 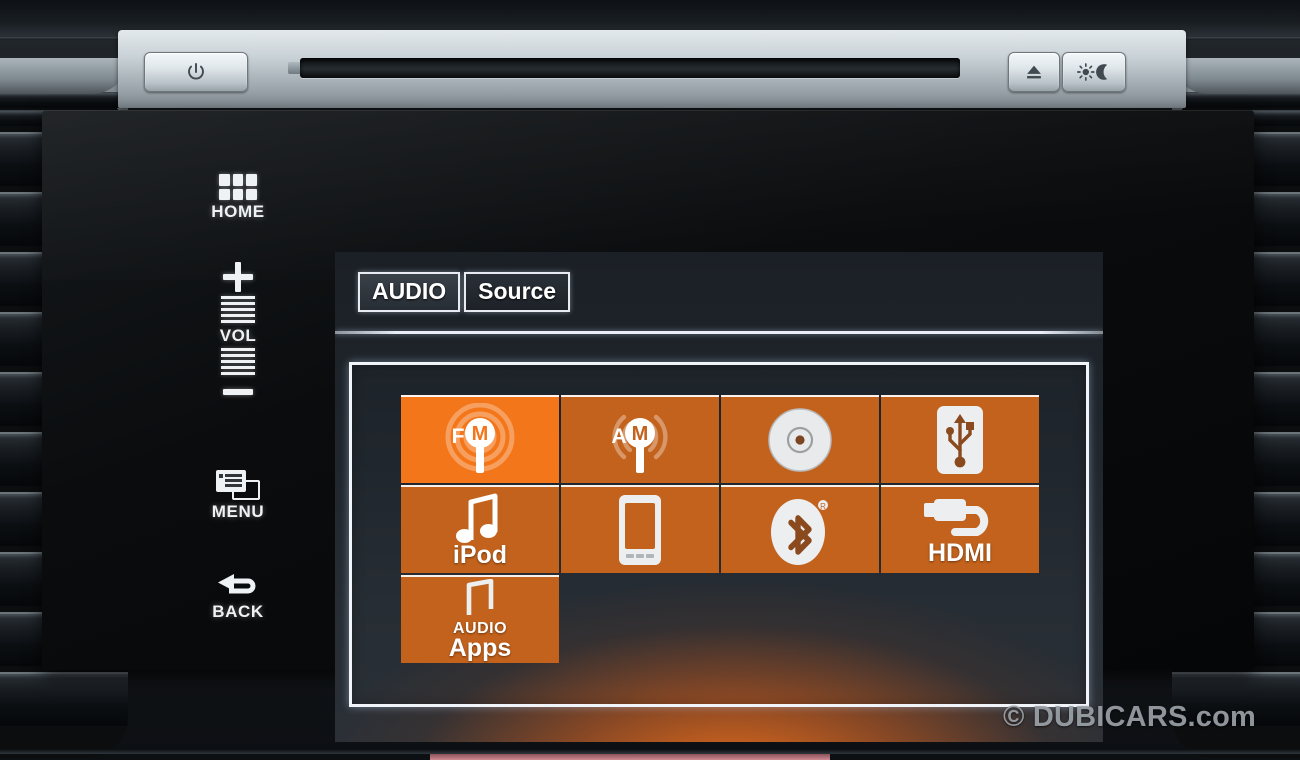 I want to click on bluetooth-icon: R, so click(x=800, y=530).